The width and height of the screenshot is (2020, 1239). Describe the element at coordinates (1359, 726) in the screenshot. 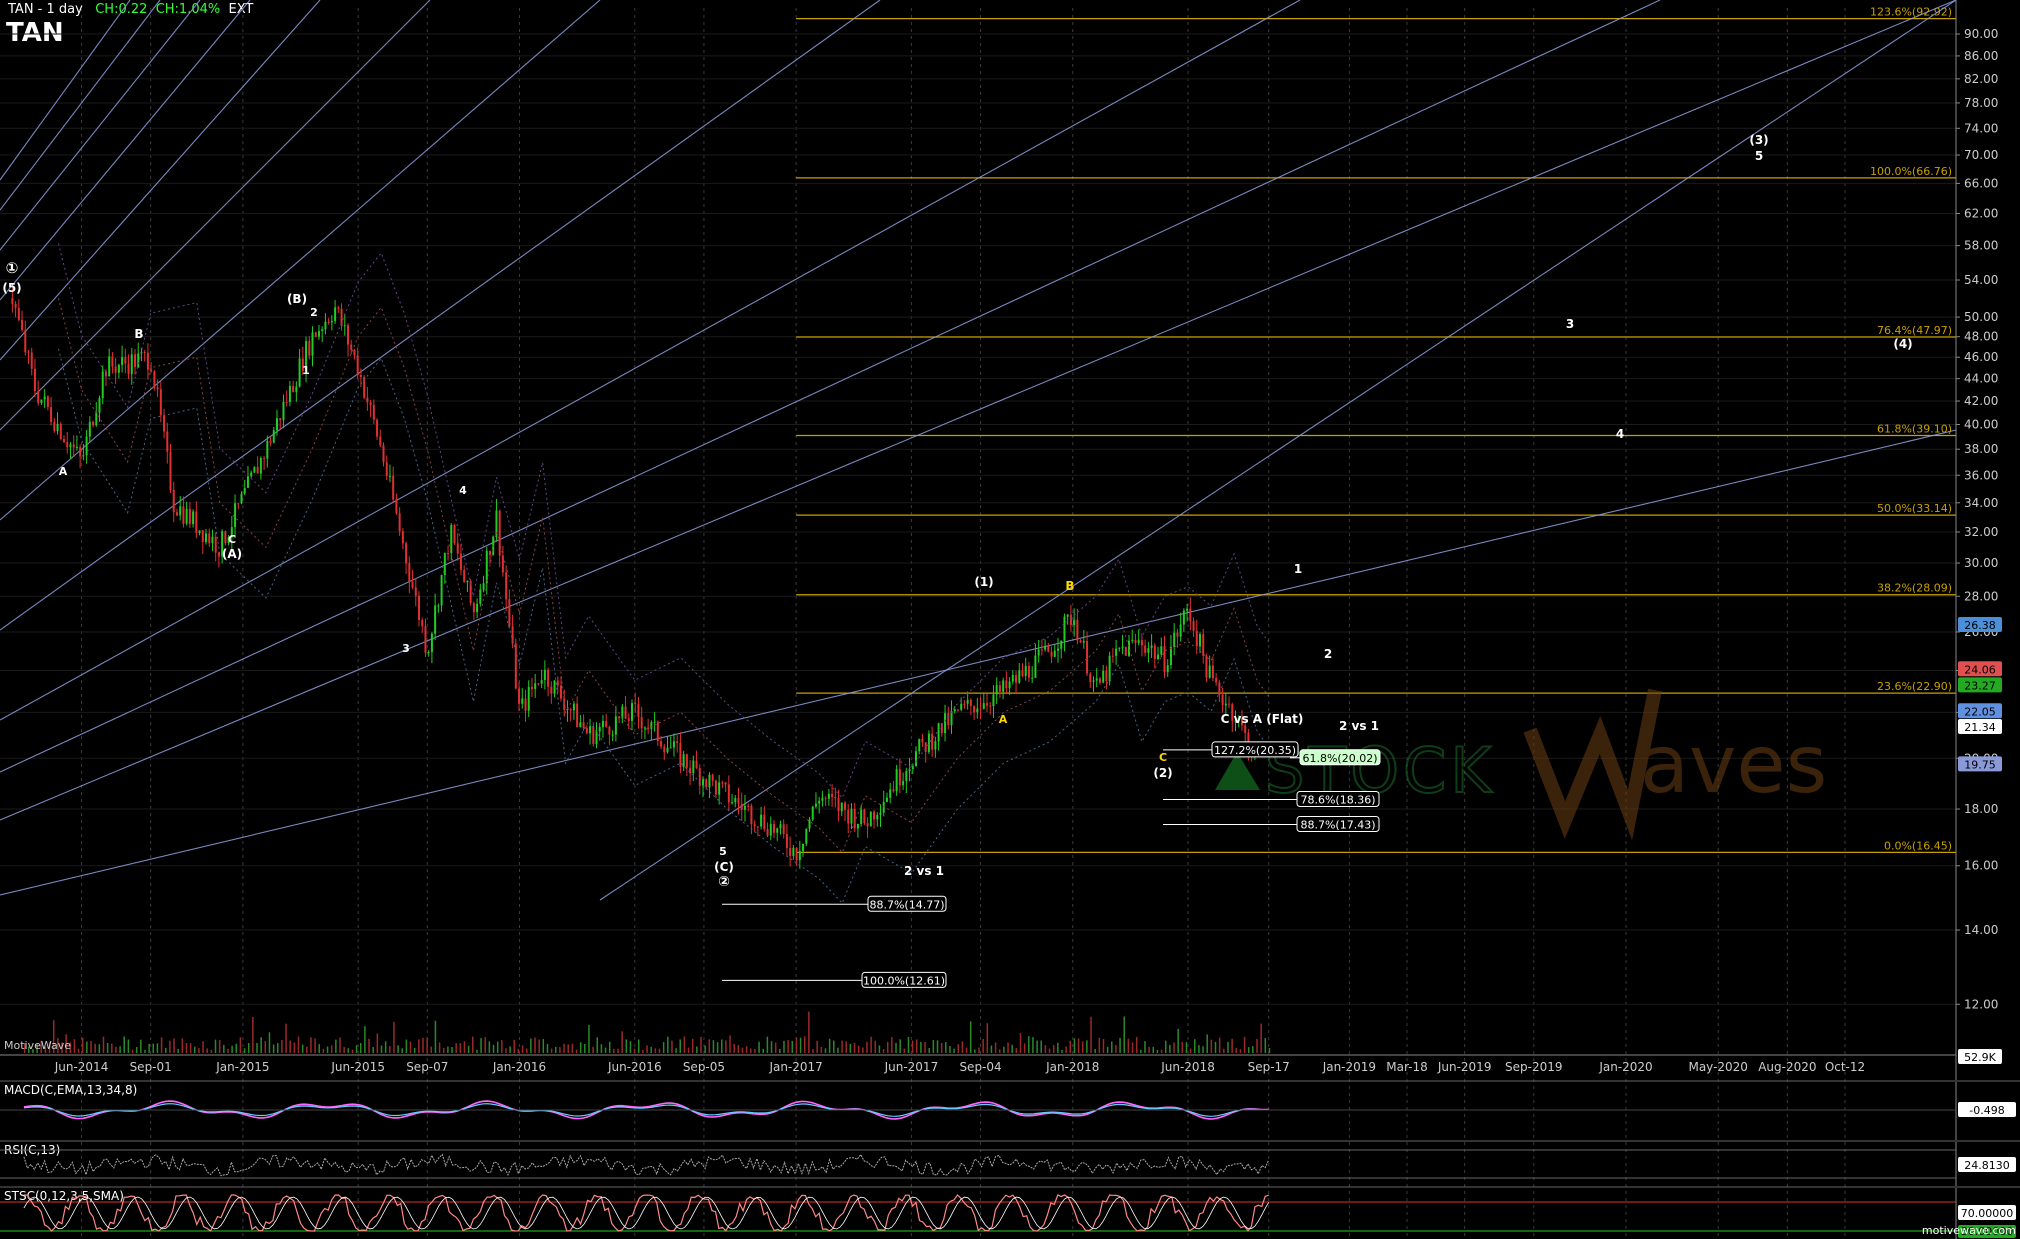

I see `wave-label: 2 vs 1` at that location.